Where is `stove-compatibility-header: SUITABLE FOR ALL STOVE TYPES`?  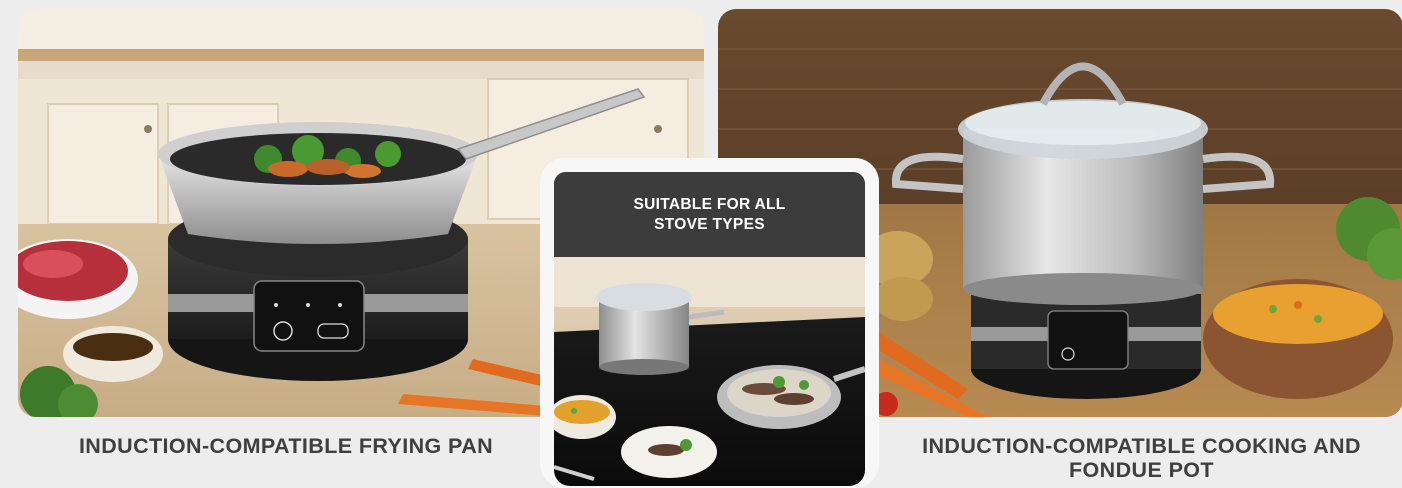
stove-compatibility-header: SUITABLE FOR ALL STOVE TYPES is located at coordinates (709, 214).